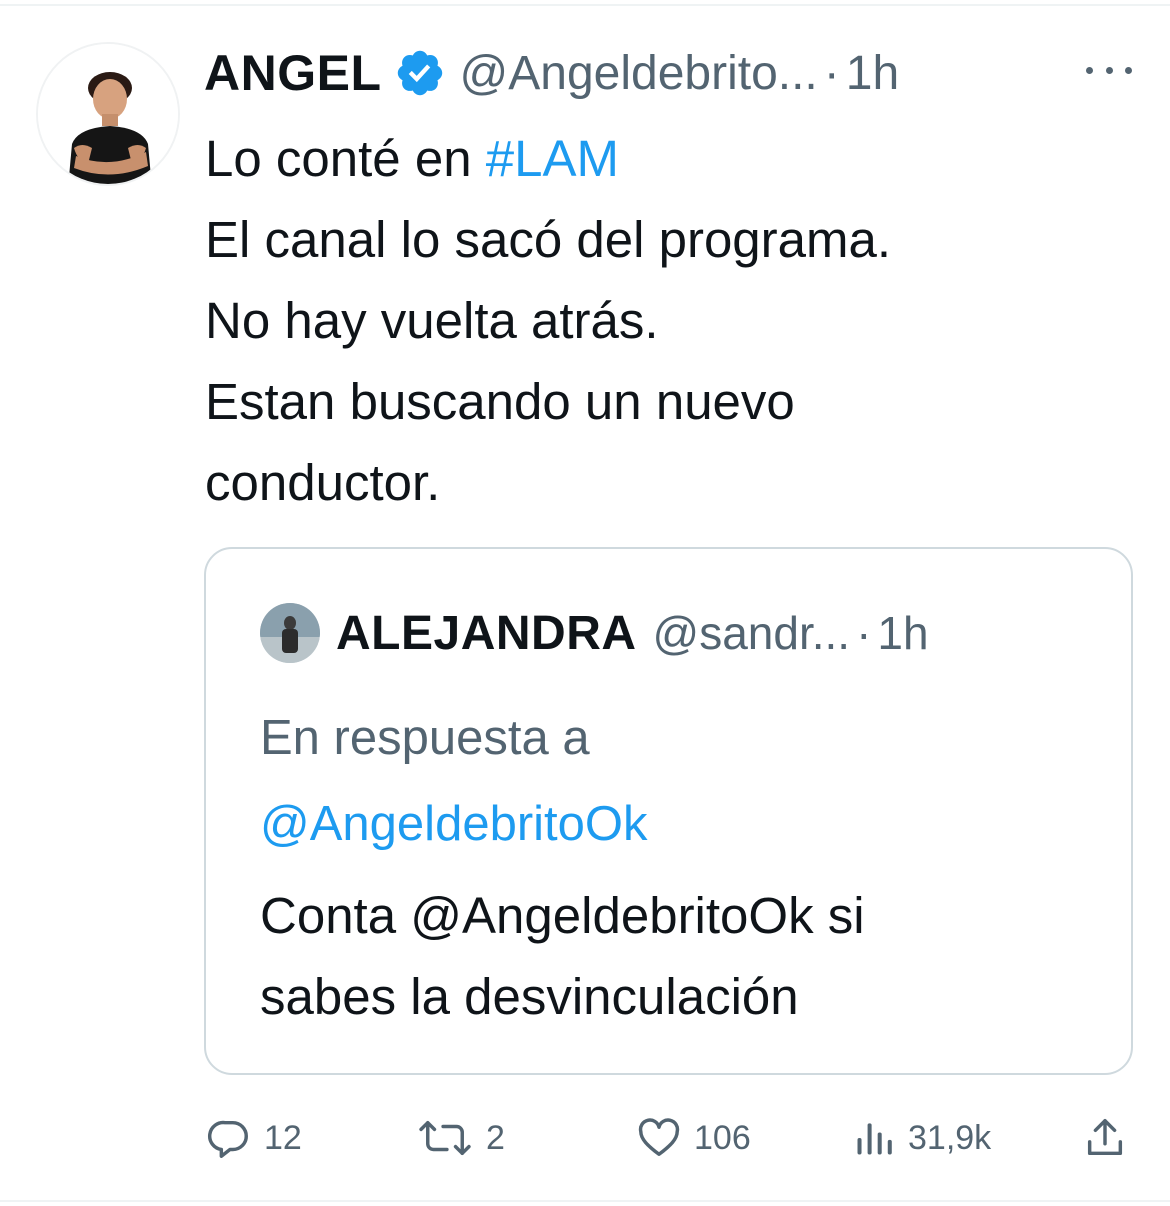 Image resolution: width=1170 pixels, height=1206 pixels. I want to click on retweet-button: 2, so click(460, 1138).